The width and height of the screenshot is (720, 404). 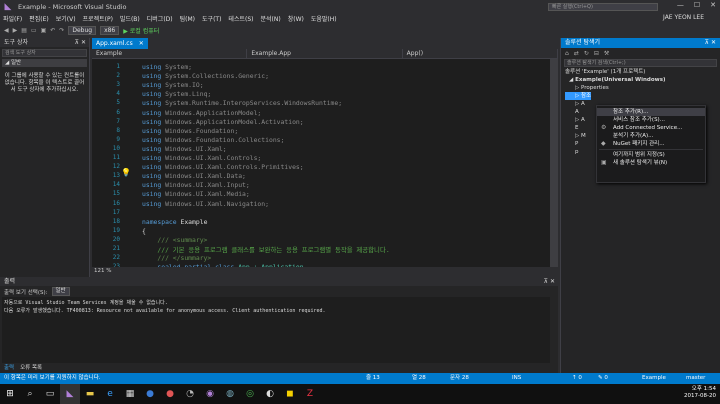 What do you see at coordinates (240, 18) in the screenshot?
I see `menu-test: 테스트(S)` at bounding box center [240, 18].